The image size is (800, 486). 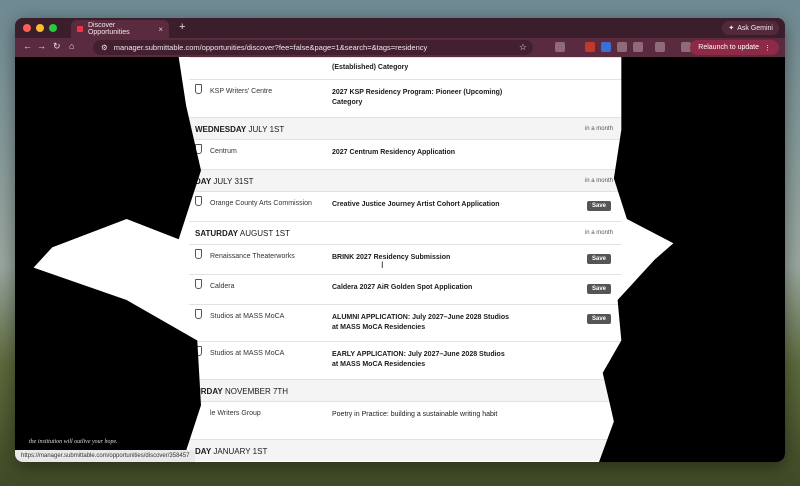 What do you see at coordinates (405, 390) in the screenshot?
I see `day-header: URDAY NOVEMBER 7TH` at bounding box center [405, 390].